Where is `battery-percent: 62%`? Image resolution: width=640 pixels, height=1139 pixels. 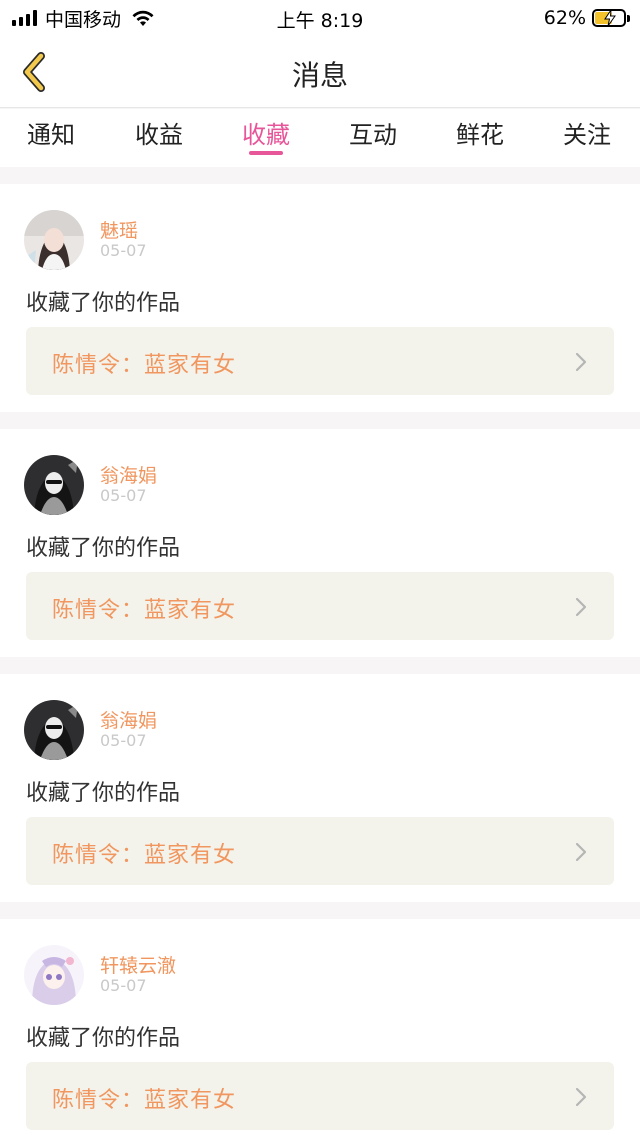 battery-percent: 62% is located at coordinates (564, 18).